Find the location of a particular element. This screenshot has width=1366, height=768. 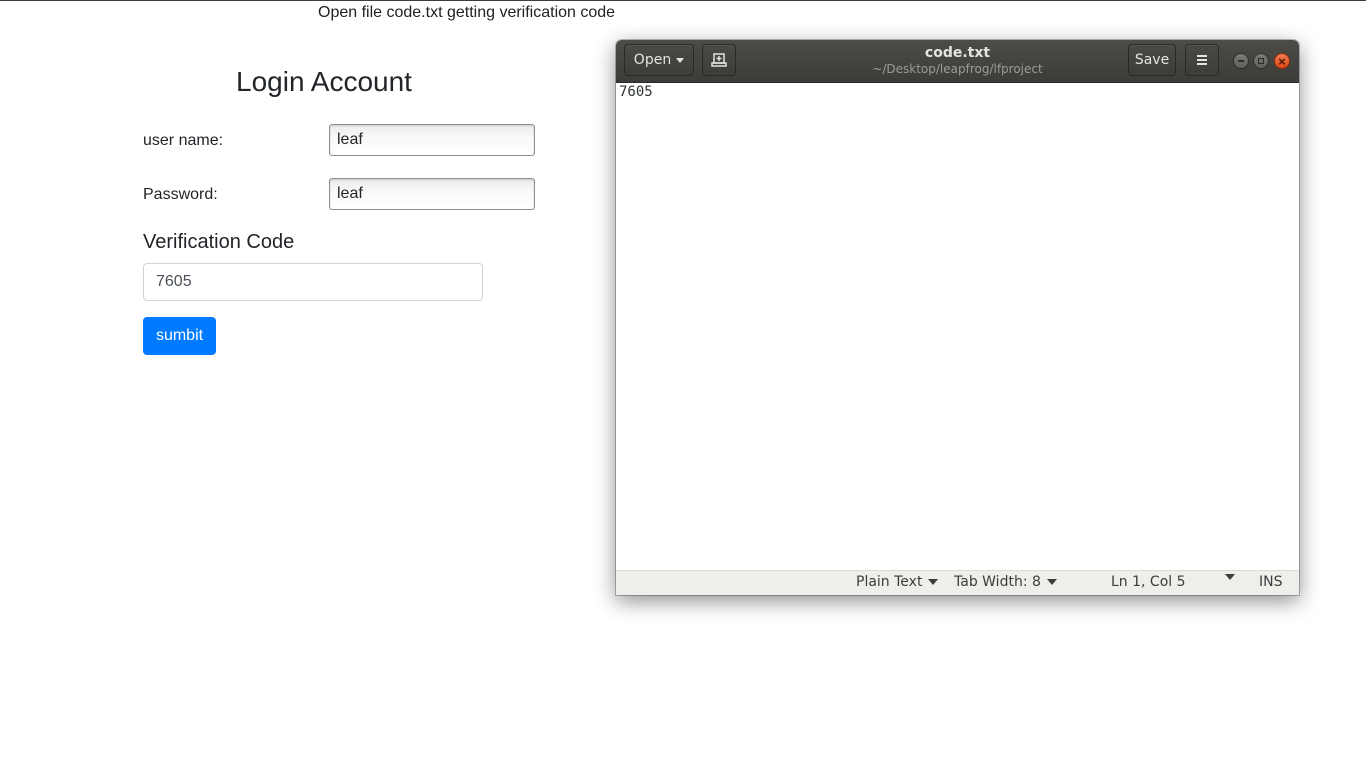

hamburger-menu-icon is located at coordinates (1202, 60).